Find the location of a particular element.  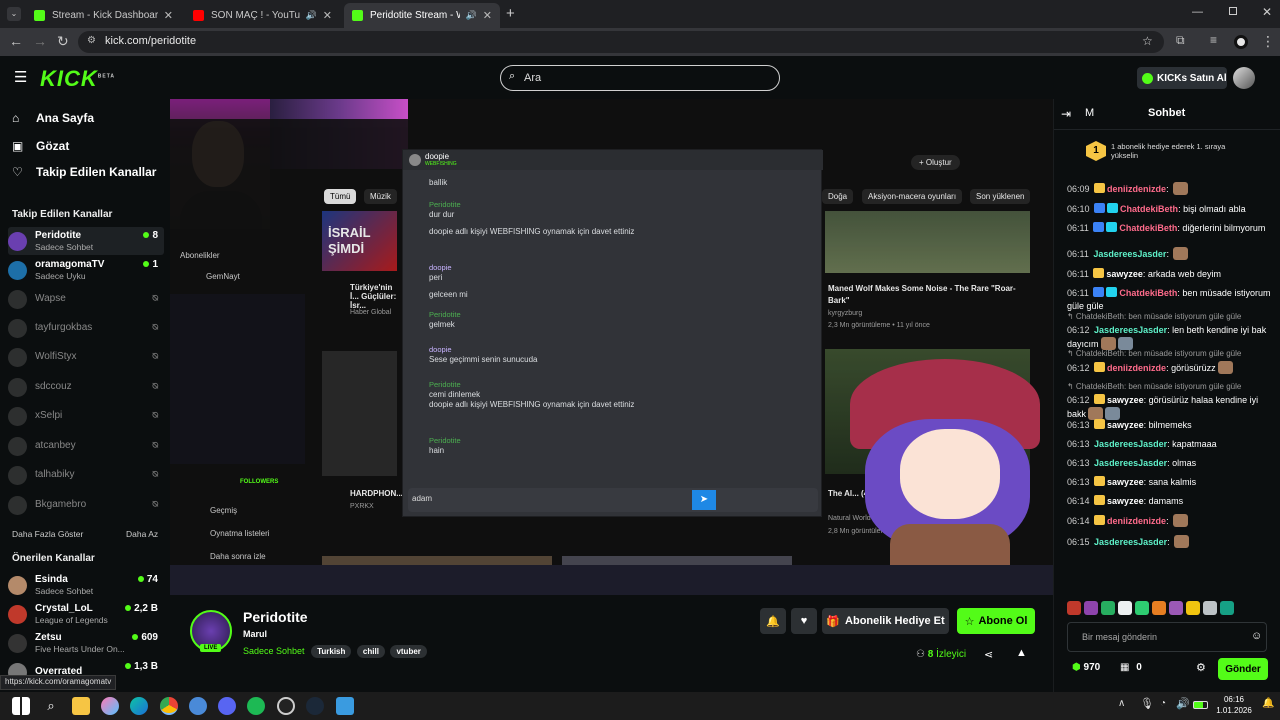

sidebar-channel-peridotite: Peridotite Sadece Sohbet 8 is located at coordinates (86, 241).